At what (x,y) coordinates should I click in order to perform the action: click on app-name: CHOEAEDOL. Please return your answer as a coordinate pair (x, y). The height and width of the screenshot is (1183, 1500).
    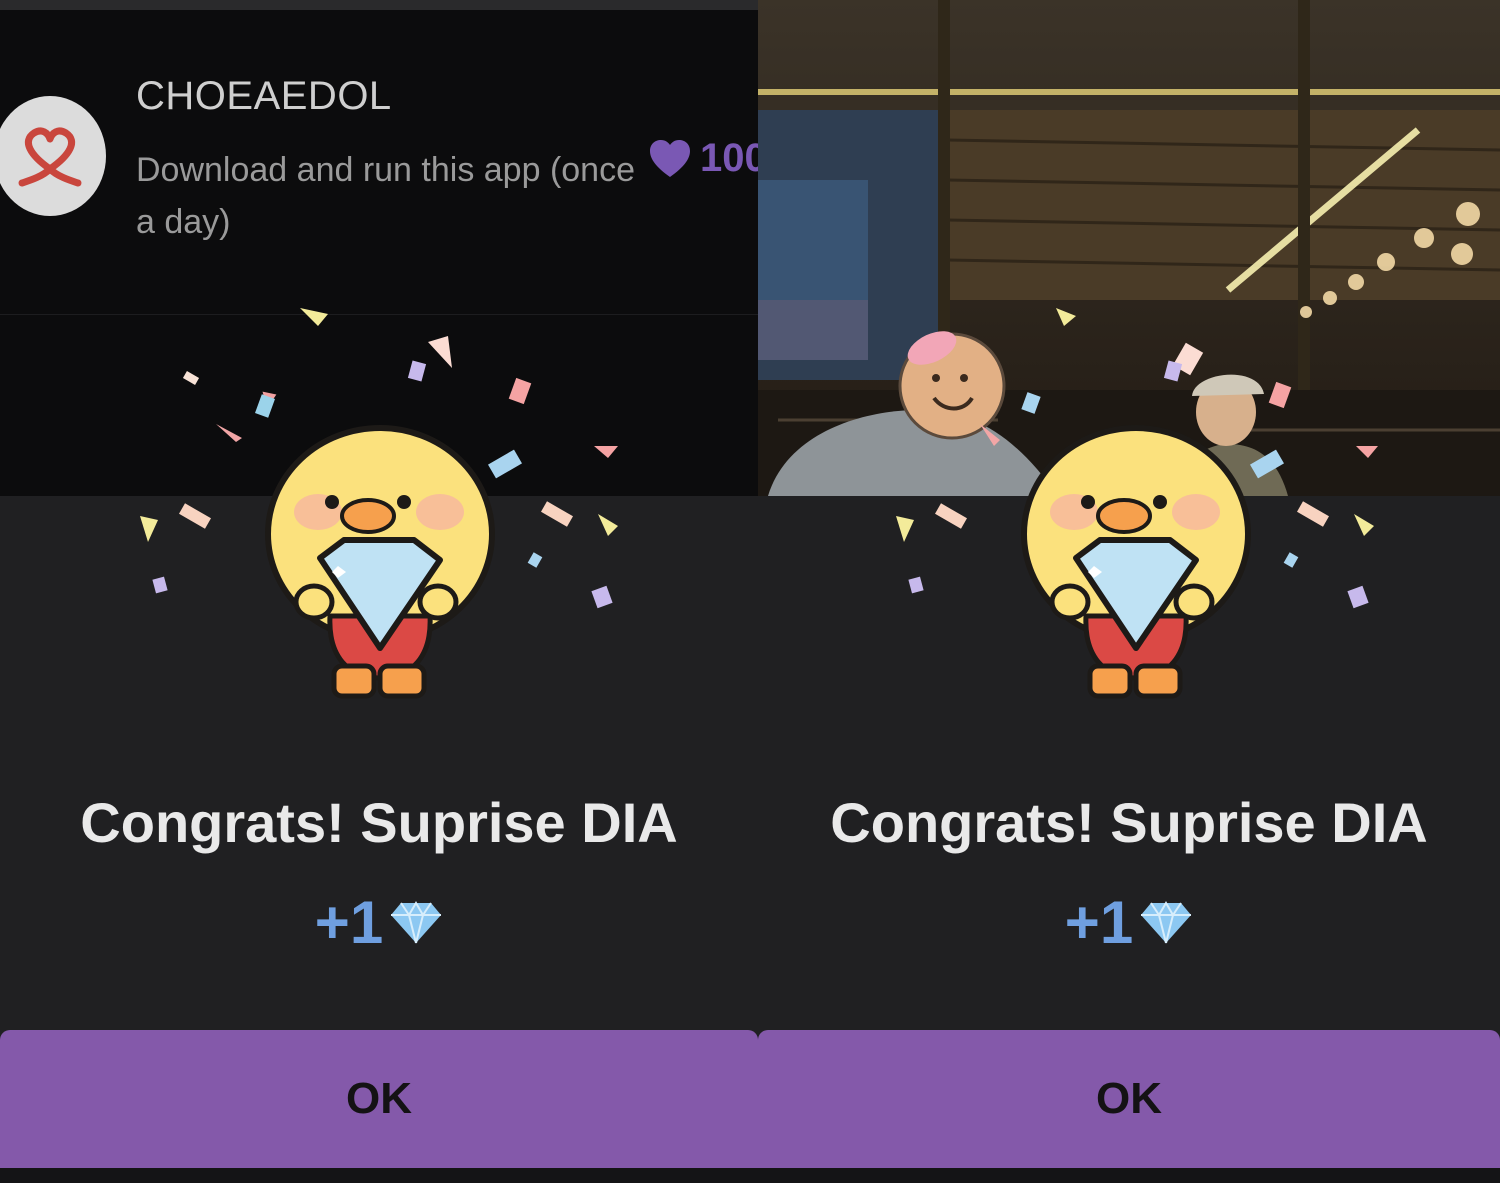
    Looking at the image, I should click on (264, 96).